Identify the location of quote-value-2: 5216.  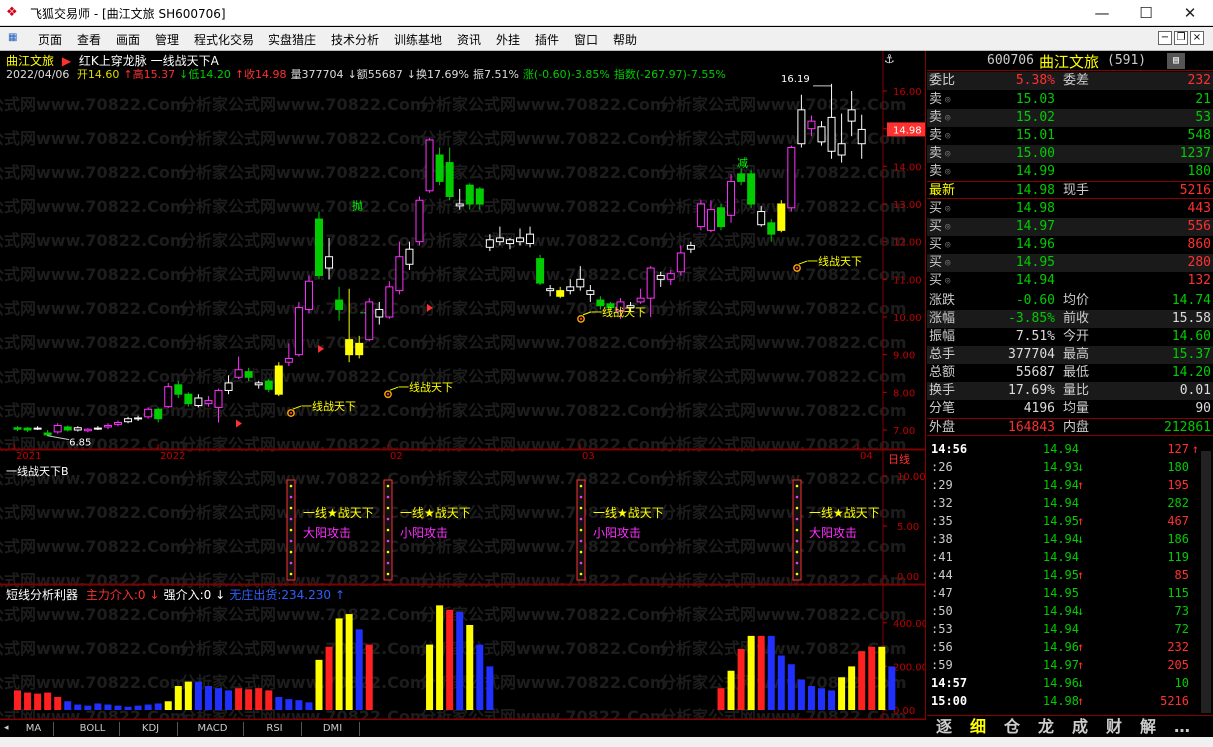
(1195, 190).